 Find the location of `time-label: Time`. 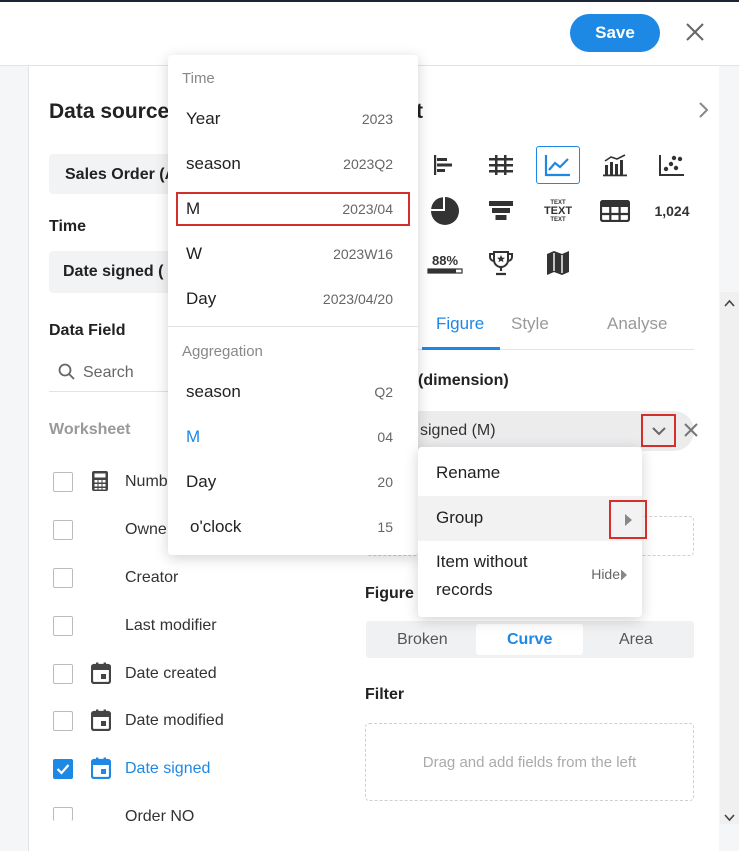

time-label: Time is located at coordinates (68, 226).